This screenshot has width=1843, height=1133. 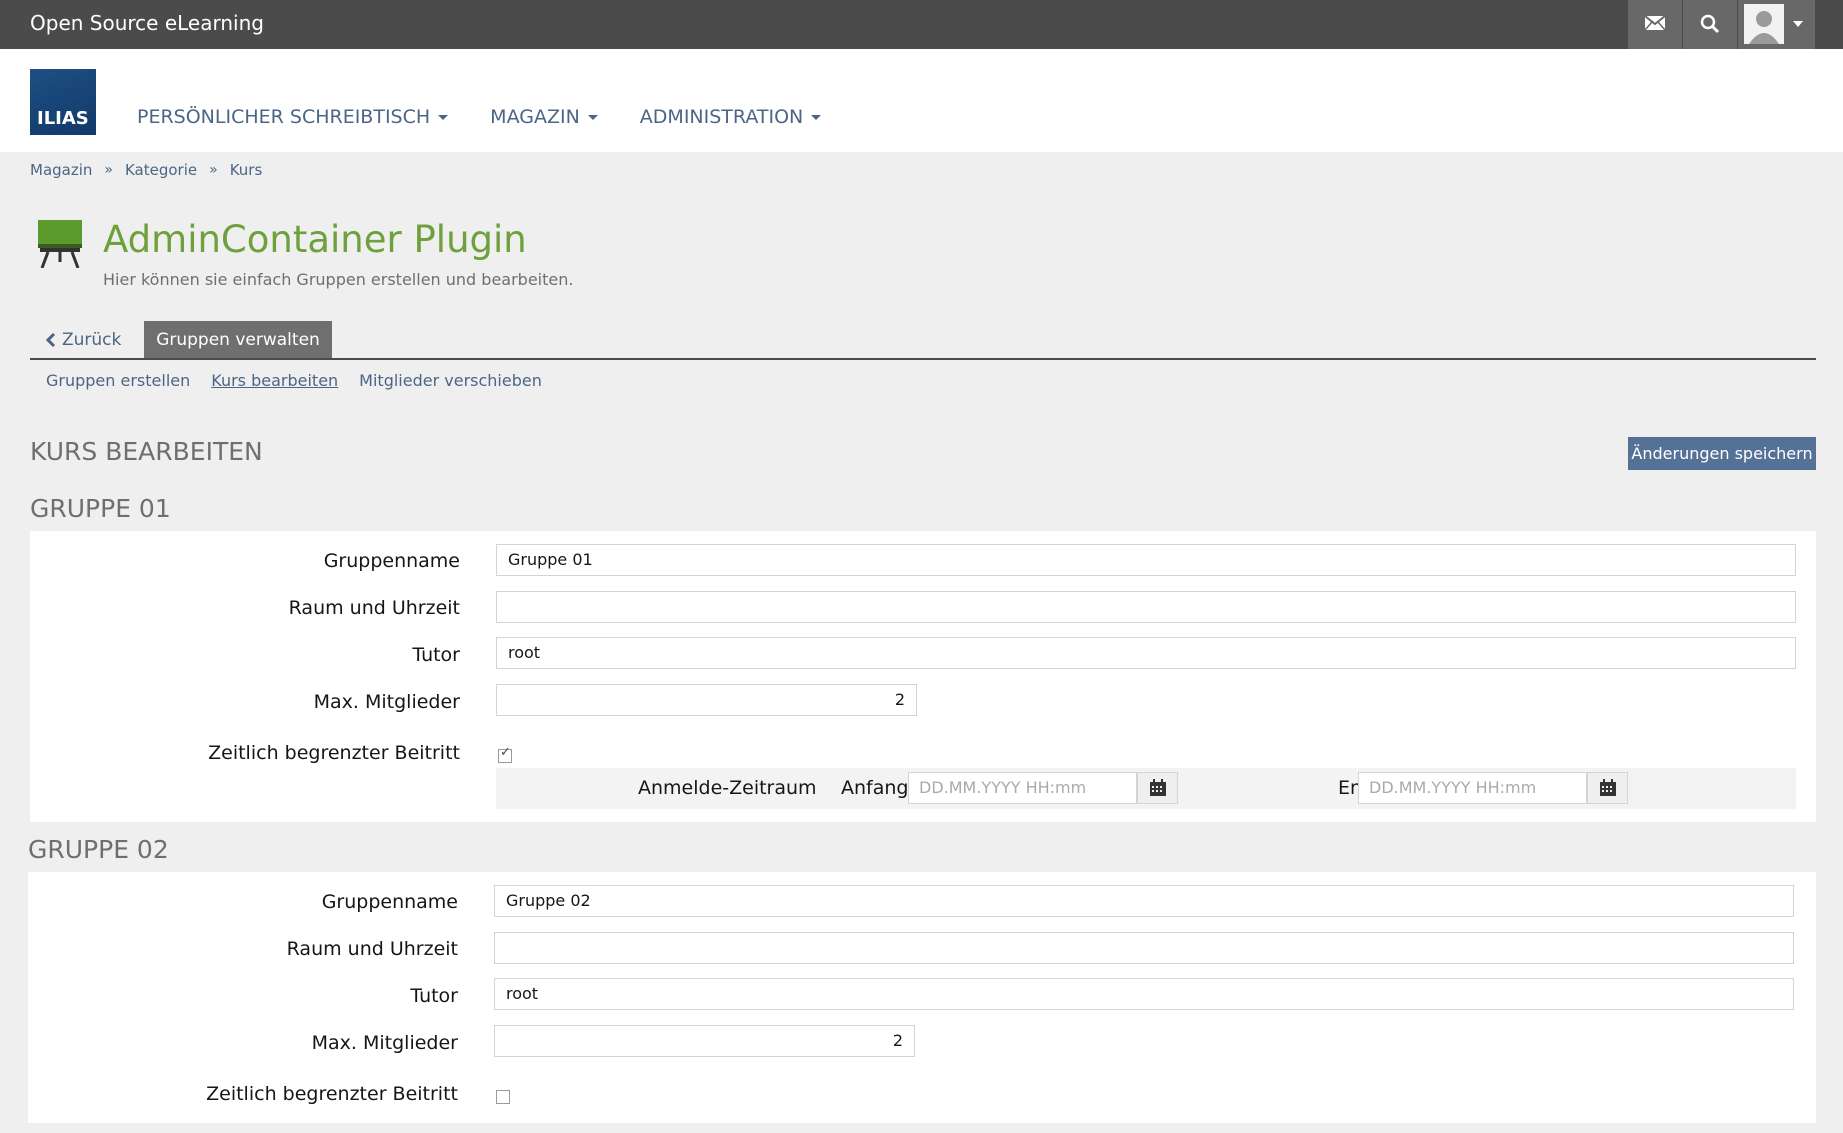 What do you see at coordinates (274, 380) in the screenshot?
I see `subtab-edit-course: Kurs bearbeiten` at bounding box center [274, 380].